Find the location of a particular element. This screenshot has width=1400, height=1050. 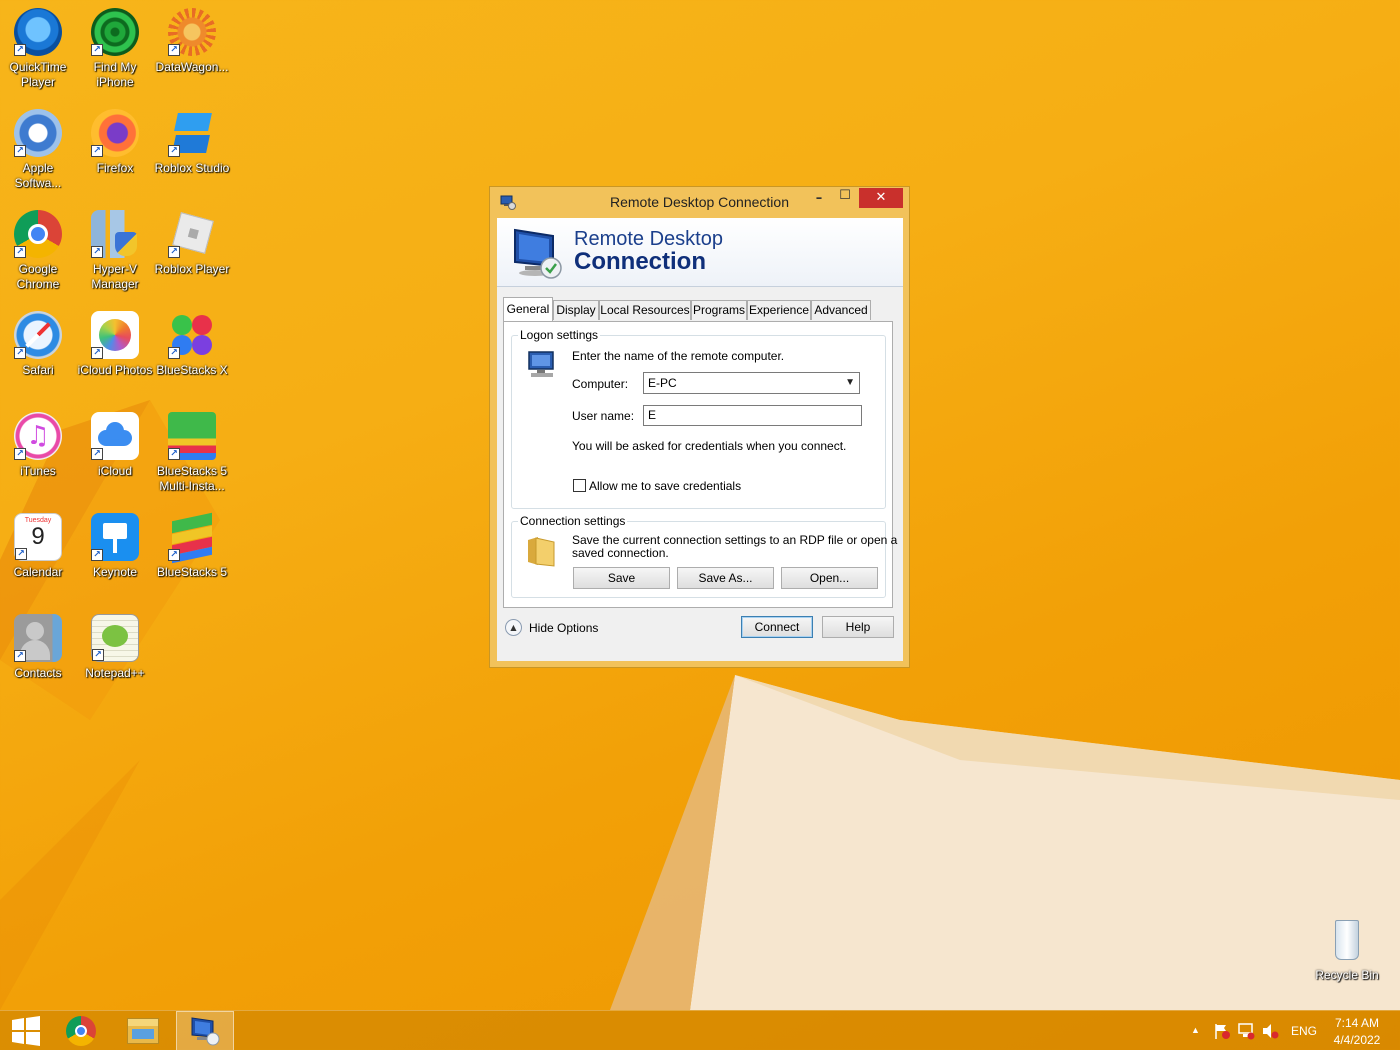

close-button: ✕ is located at coordinates (881, 198).